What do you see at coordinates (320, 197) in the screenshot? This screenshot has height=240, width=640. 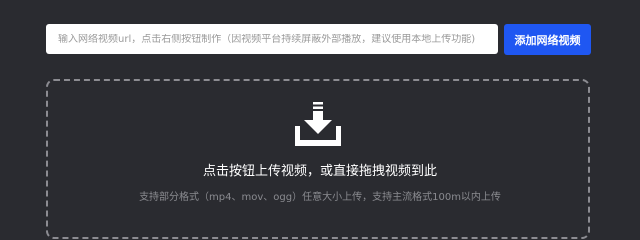 I see `drop-zone-hint: 支持部分格式（mp4、mov、ogg）任意大小上传，支持主流格式100m以内上传` at bounding box center [320, 197].